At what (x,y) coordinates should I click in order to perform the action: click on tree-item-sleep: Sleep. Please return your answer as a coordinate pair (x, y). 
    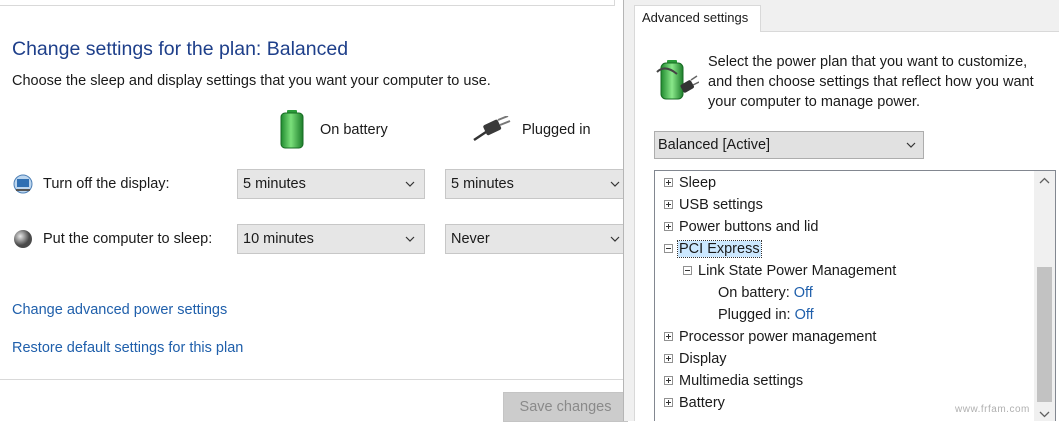
    Looking at the image, I should click on (689, 183).